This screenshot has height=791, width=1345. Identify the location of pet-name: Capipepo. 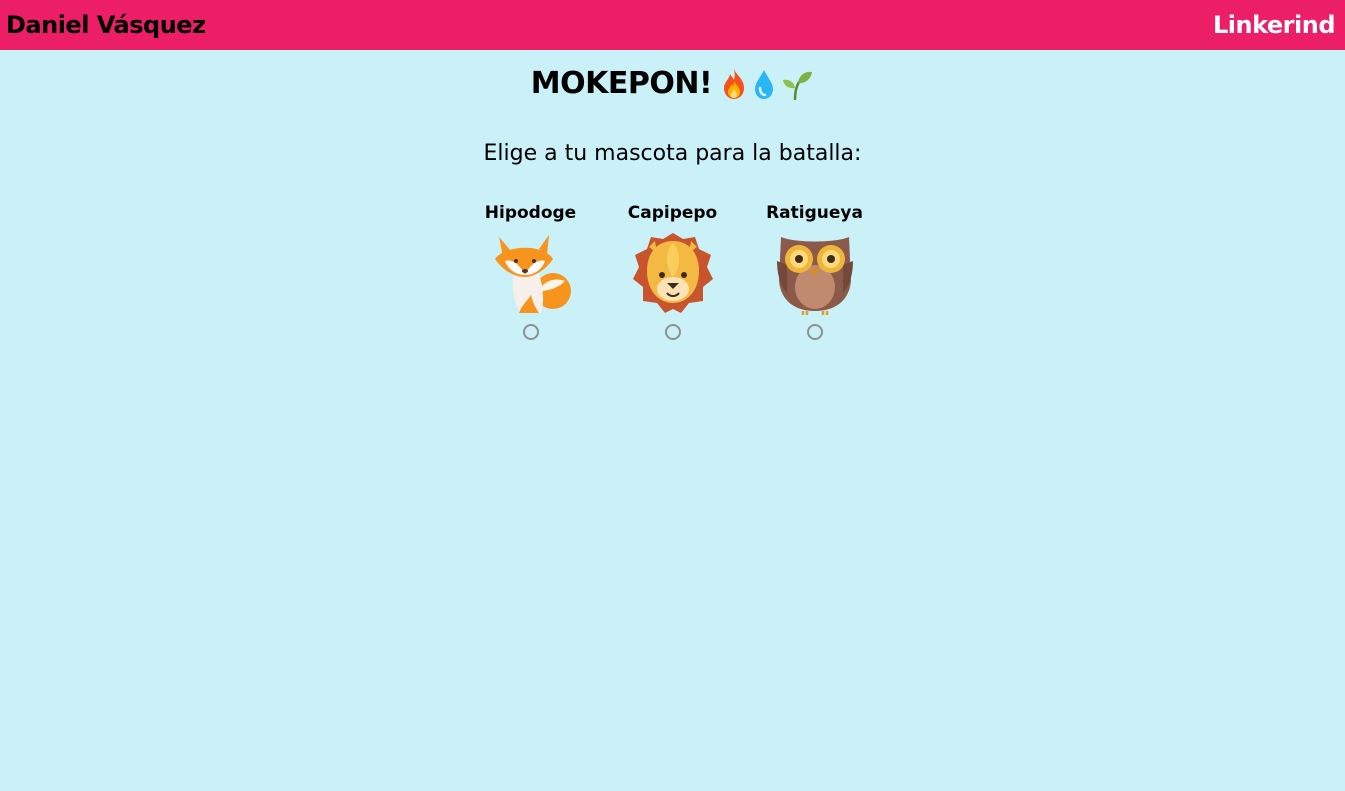
(672, 213).